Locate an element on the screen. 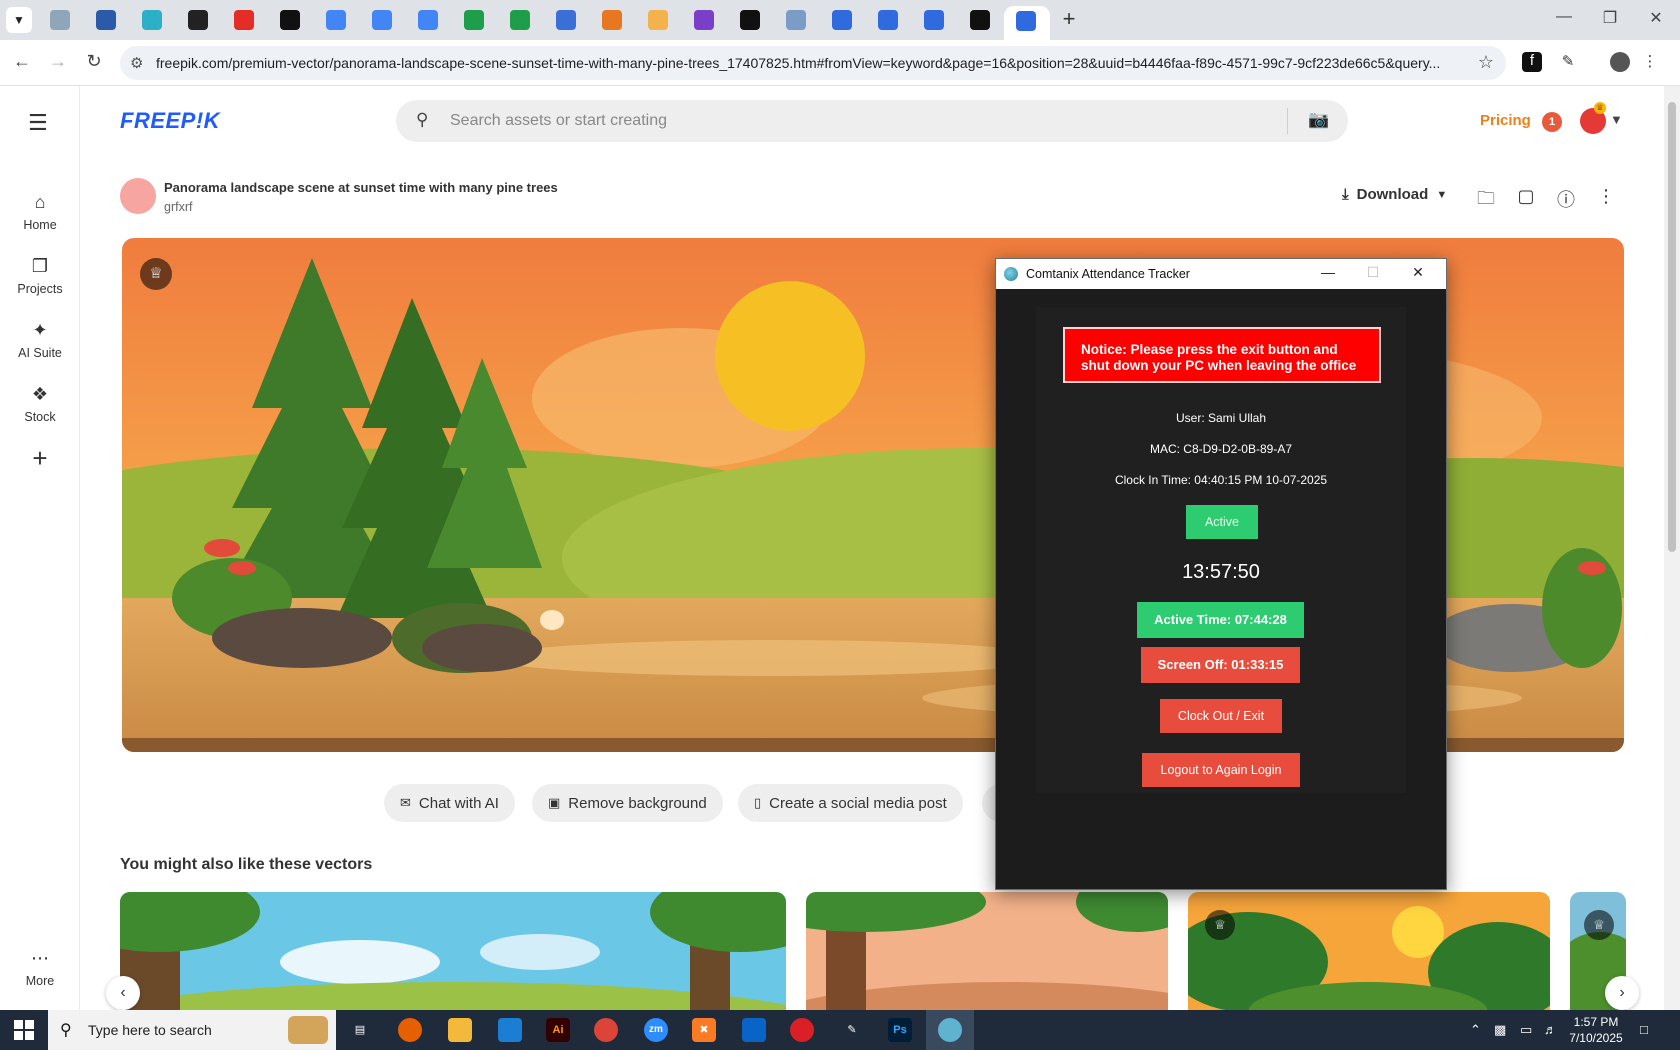 The width and height of the screenshot is (1680, 1050). outlook-icon is located at coordinates (754, 1030).